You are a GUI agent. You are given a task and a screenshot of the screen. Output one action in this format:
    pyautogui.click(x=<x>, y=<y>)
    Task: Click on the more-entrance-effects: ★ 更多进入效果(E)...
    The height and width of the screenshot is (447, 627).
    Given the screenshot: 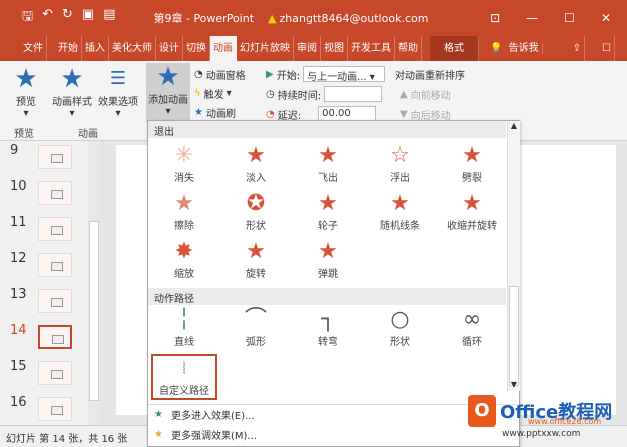 What is the action you would take?
    pyautogui.click(x=333, y=414)
    